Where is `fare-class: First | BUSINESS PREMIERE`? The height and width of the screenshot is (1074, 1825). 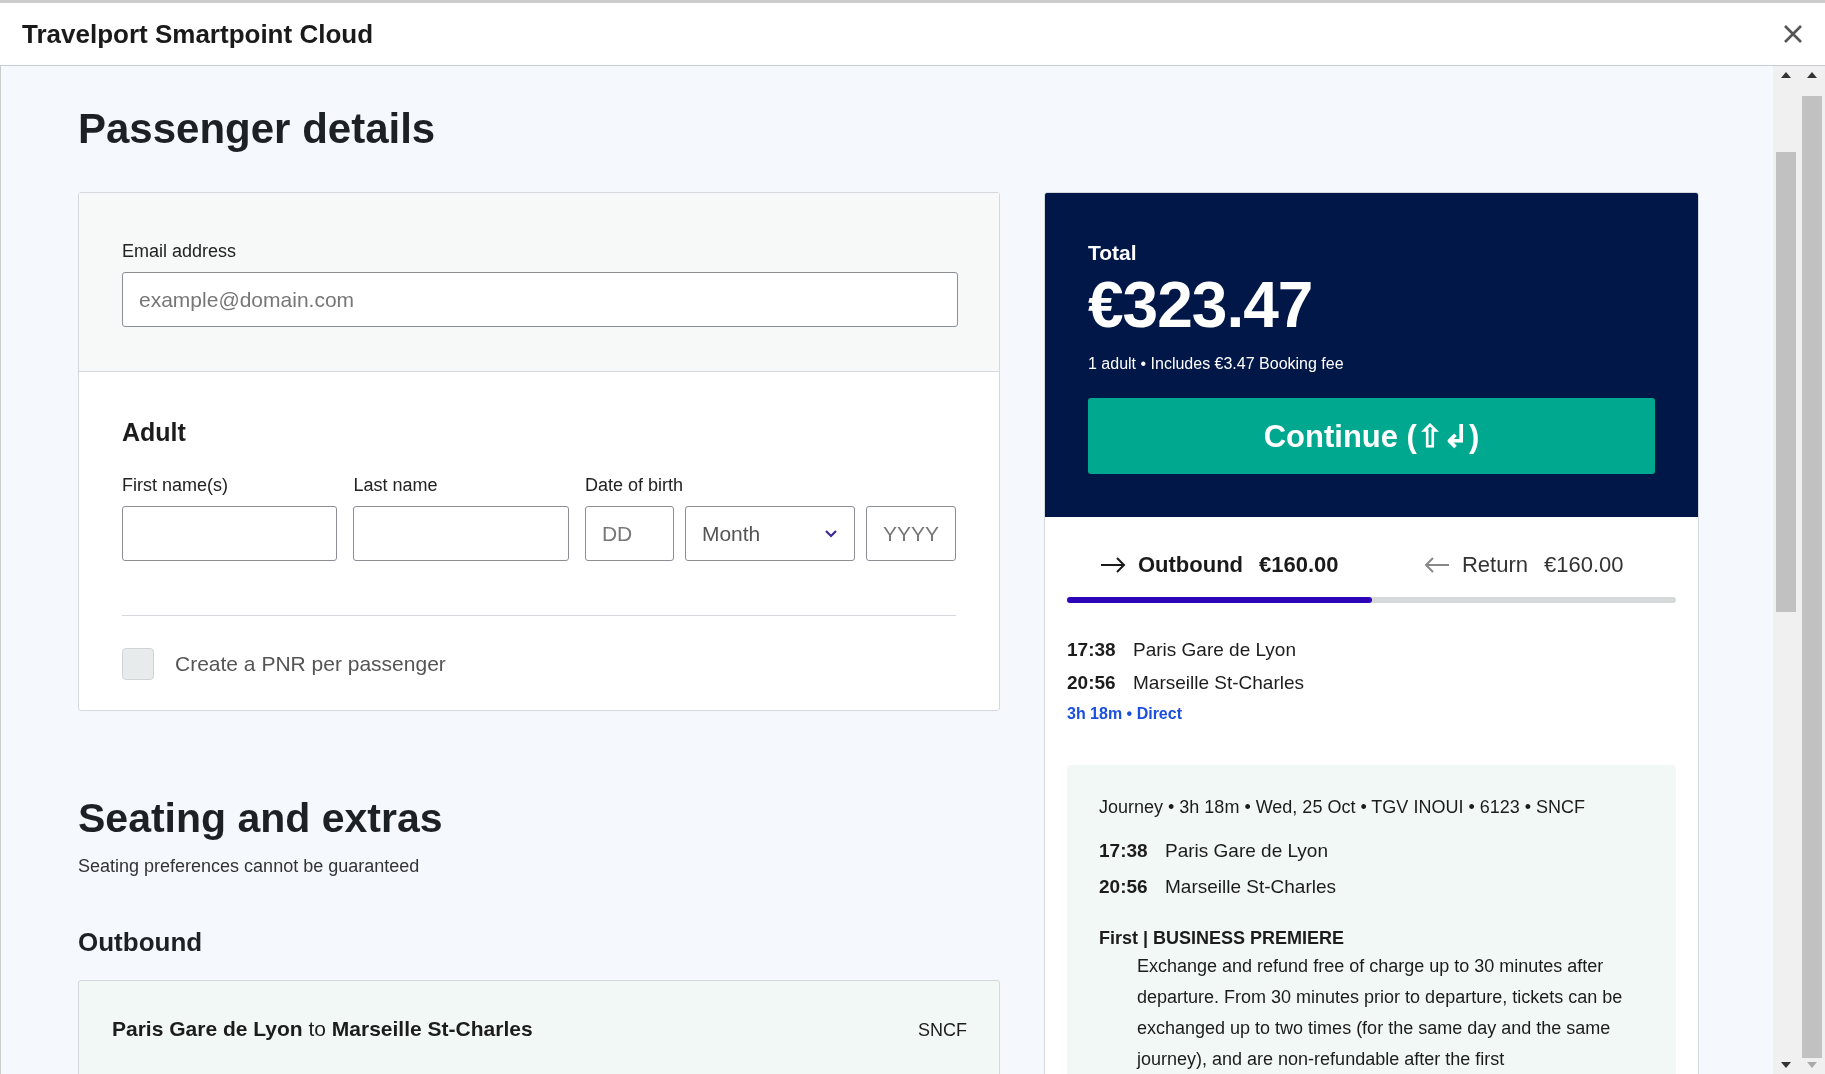 fare-class: First | BUSINESS PREMIERE is located at coordinates (1222, 938).